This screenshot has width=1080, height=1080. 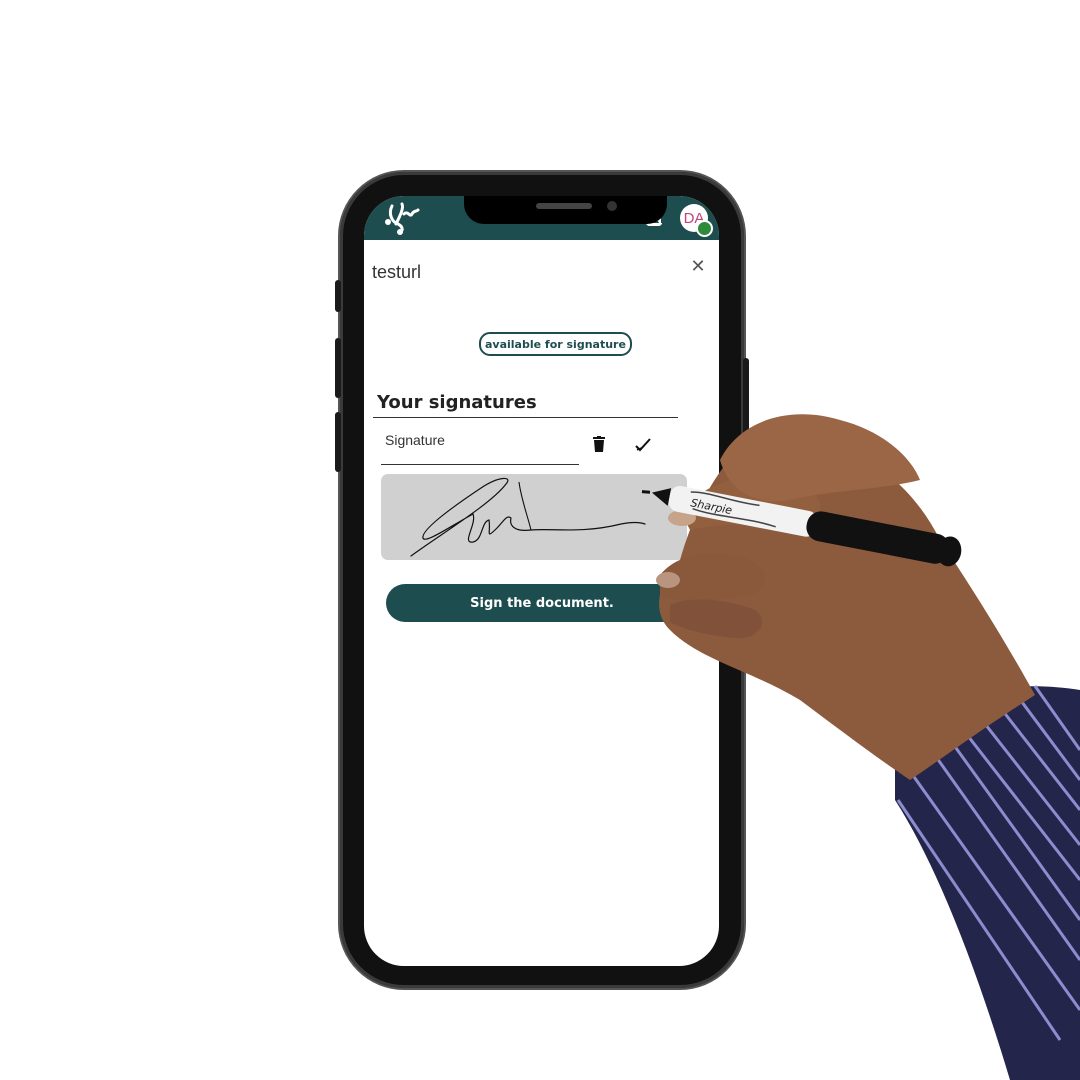 I want to click on volume-up-button, so click(x=338, y=368).